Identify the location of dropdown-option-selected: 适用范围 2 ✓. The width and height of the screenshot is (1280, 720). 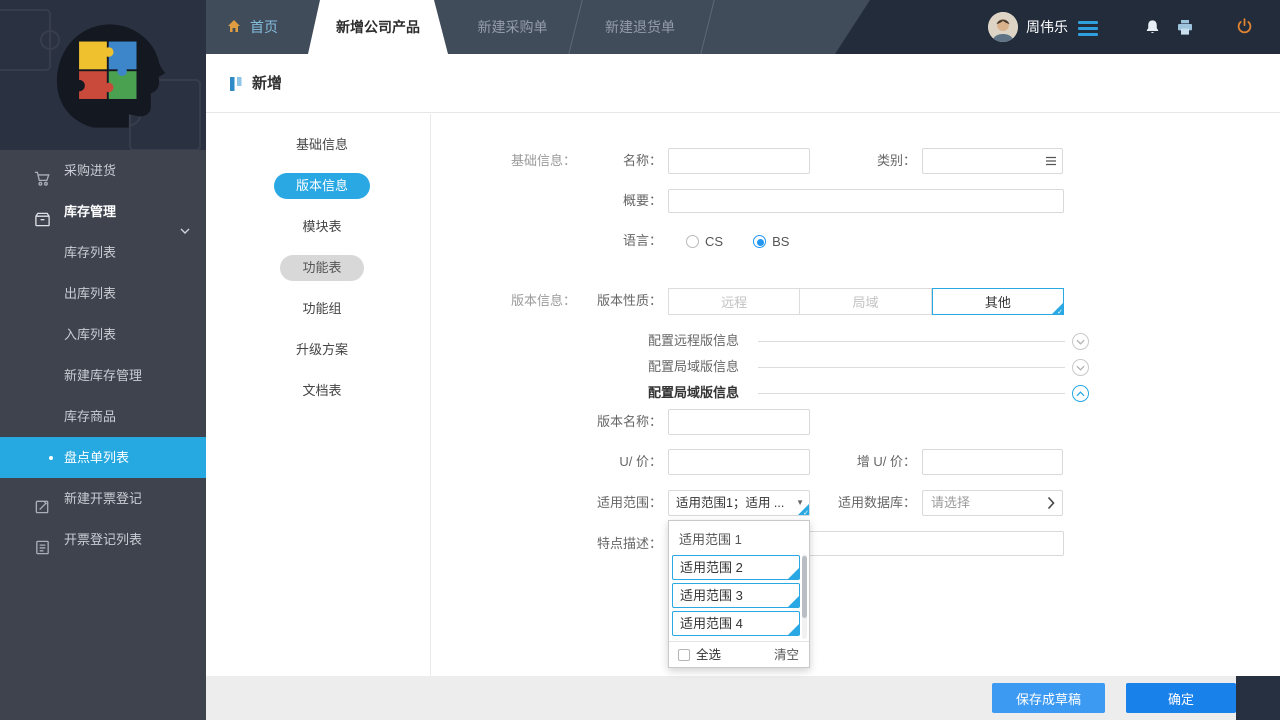
(736, 567).